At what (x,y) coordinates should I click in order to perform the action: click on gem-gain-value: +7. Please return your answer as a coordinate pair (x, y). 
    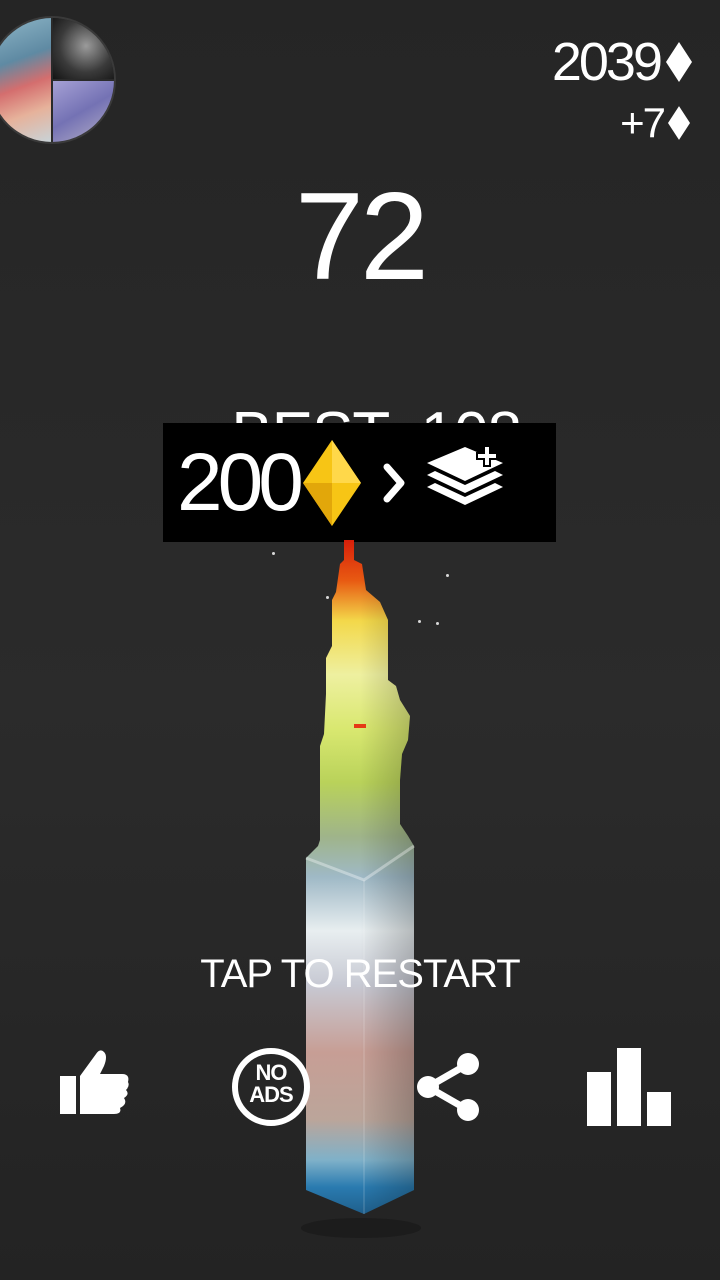
    Looking at the image, I should click on (643, 122).